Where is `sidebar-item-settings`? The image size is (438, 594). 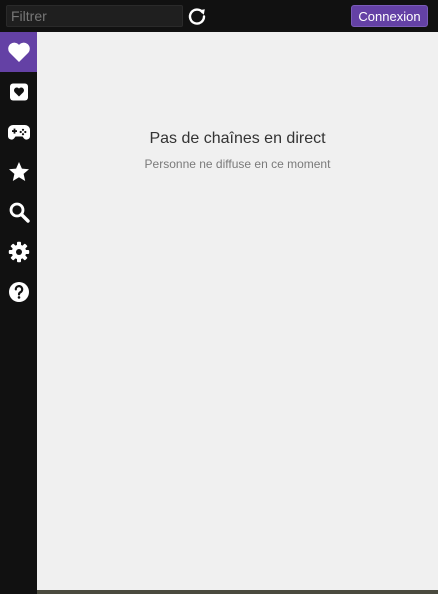 sidebar-item-settings is located at coordinates (18, 252).